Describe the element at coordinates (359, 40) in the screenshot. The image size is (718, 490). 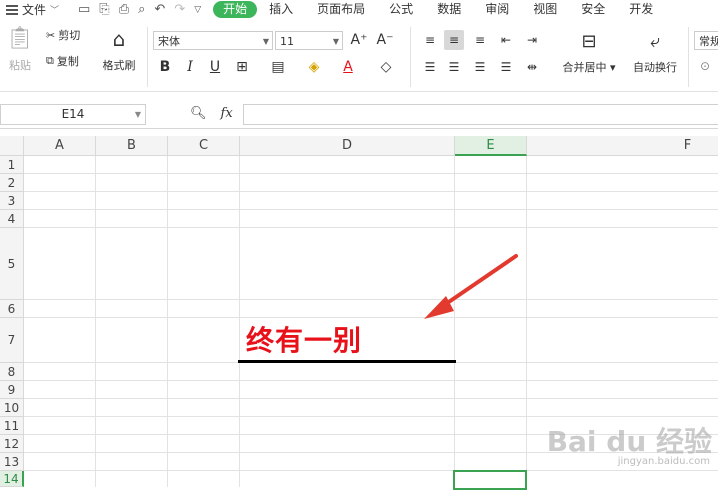
I see `increase-font-icon: A⁺` at that location.